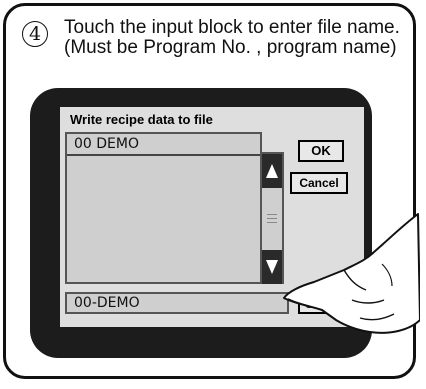  I want to click on list-item: 00 DEMO, so click(163, 145).